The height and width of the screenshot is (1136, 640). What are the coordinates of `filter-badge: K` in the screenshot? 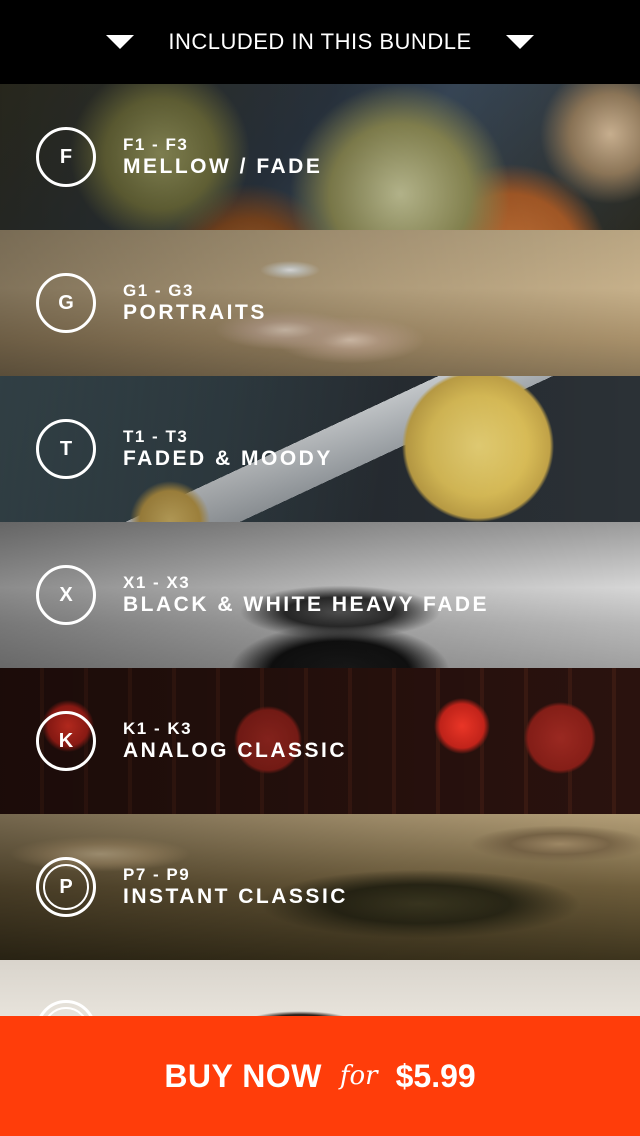 It's located at (66, 741).